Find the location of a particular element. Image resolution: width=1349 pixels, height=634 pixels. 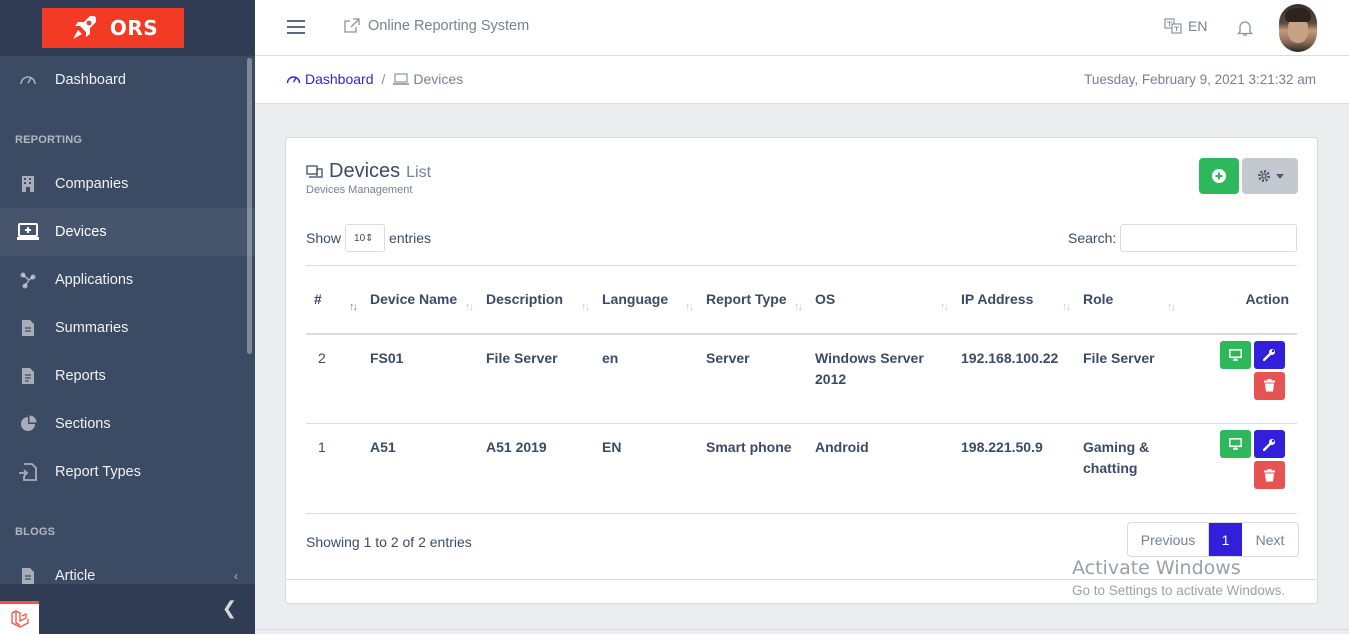

col-header-num: # ↑↓ is located at coordinates (334, 300).